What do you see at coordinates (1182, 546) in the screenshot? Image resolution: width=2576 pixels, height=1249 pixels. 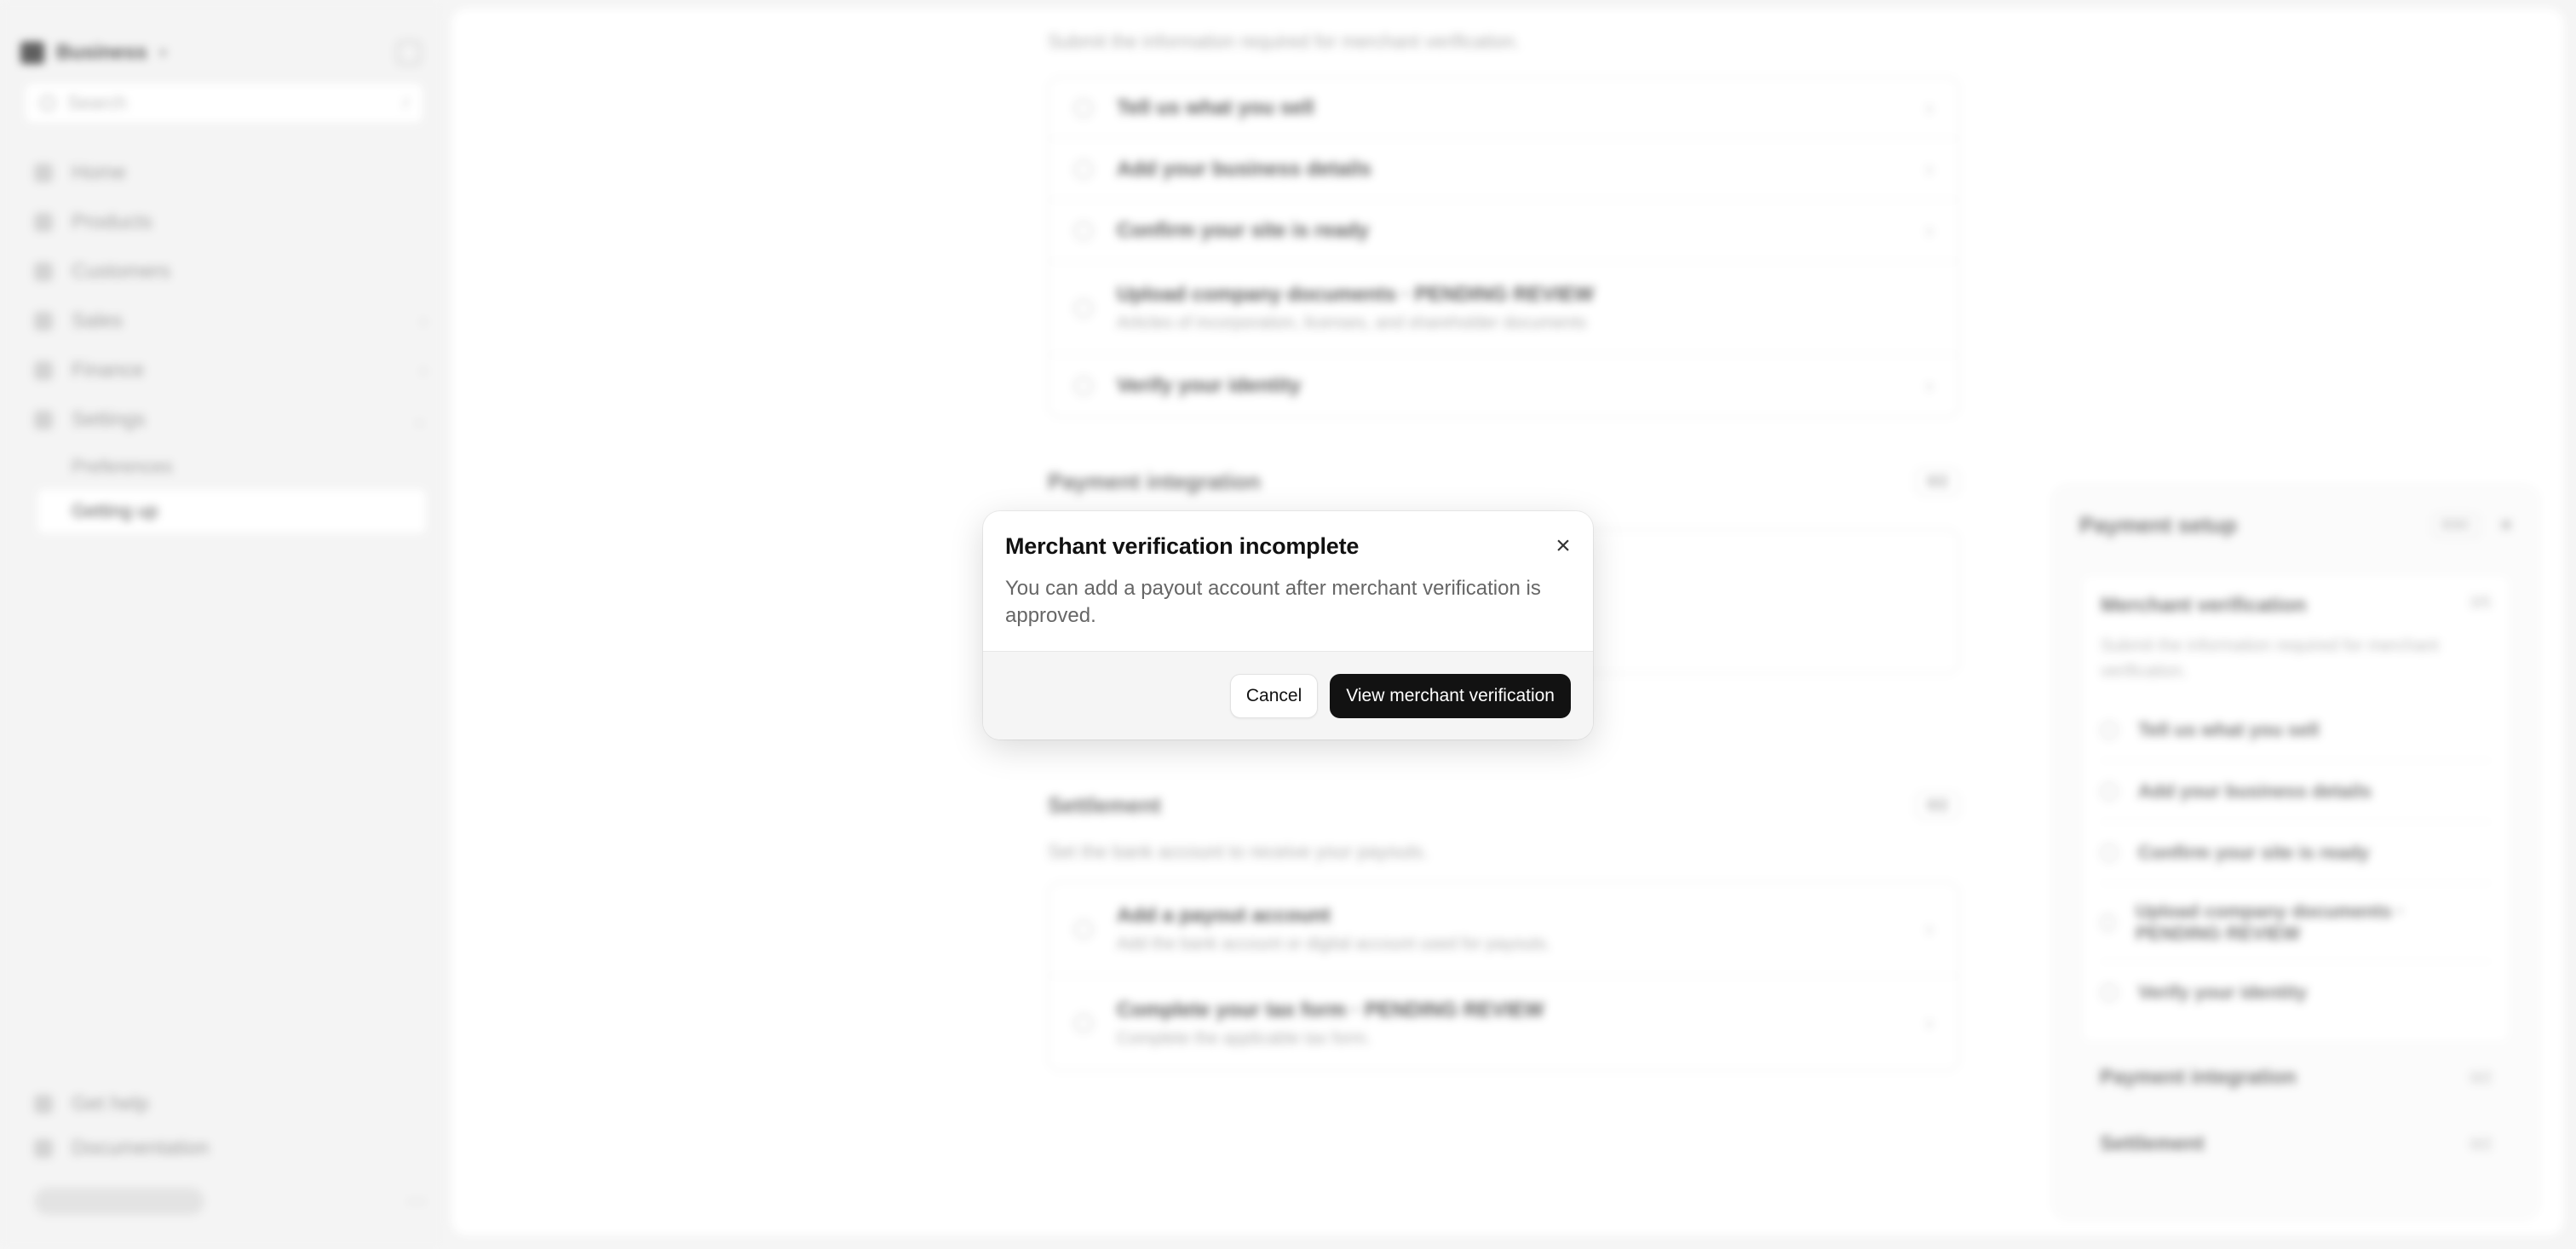 I see `dialog-title: Merchant verification incomplete` at bounding box center [1182, 546].